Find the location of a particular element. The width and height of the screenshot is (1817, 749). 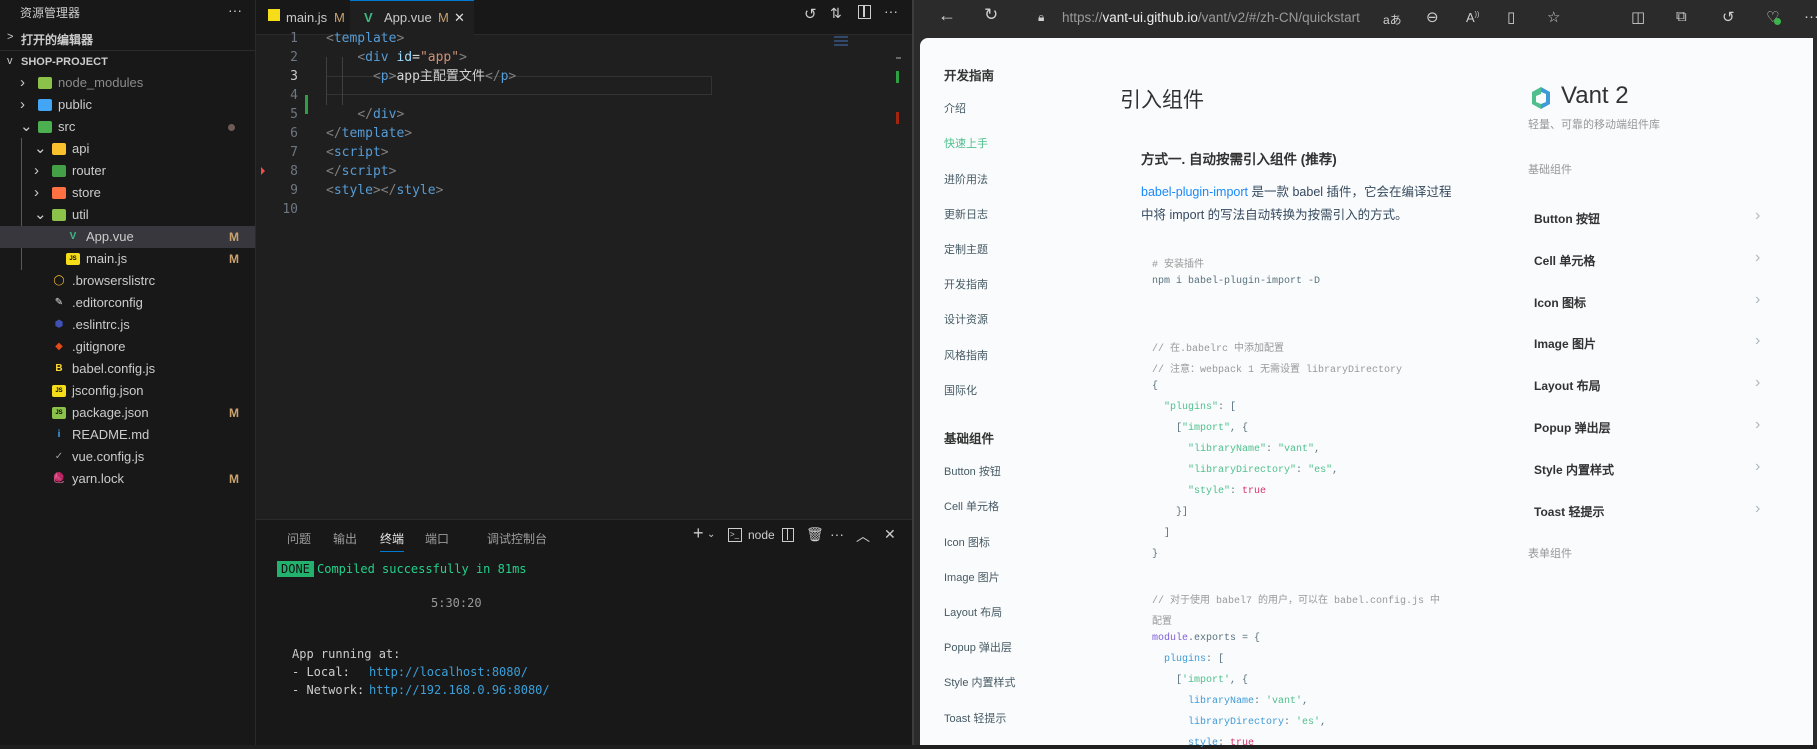

code-token: < is located at coordinates (330, 38).